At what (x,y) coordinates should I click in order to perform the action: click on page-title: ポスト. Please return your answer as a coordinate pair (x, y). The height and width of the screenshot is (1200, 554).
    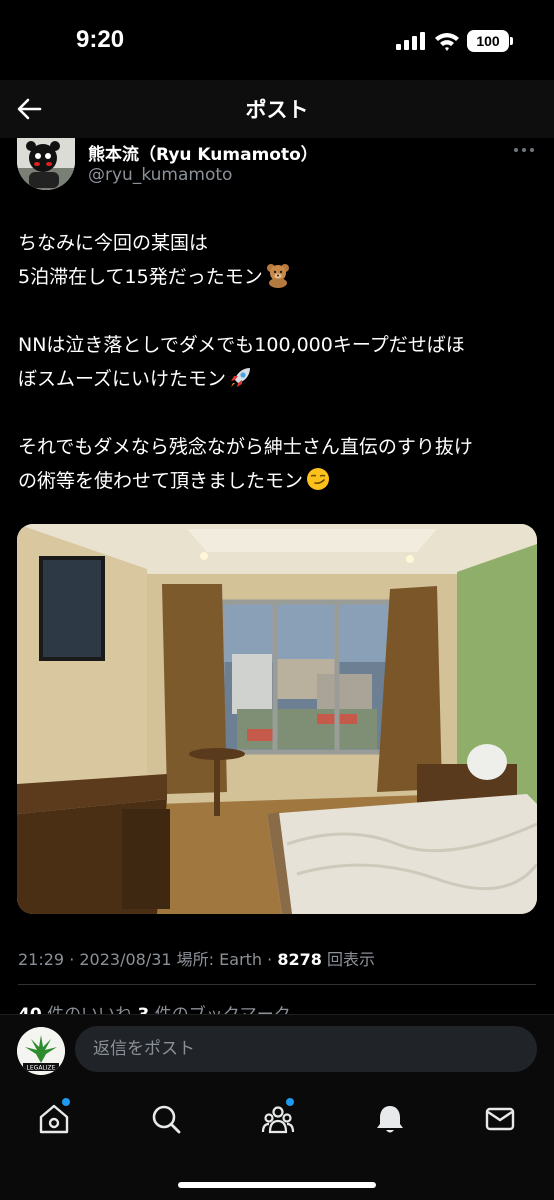
    Looking at the image, I should click on (277, 110).